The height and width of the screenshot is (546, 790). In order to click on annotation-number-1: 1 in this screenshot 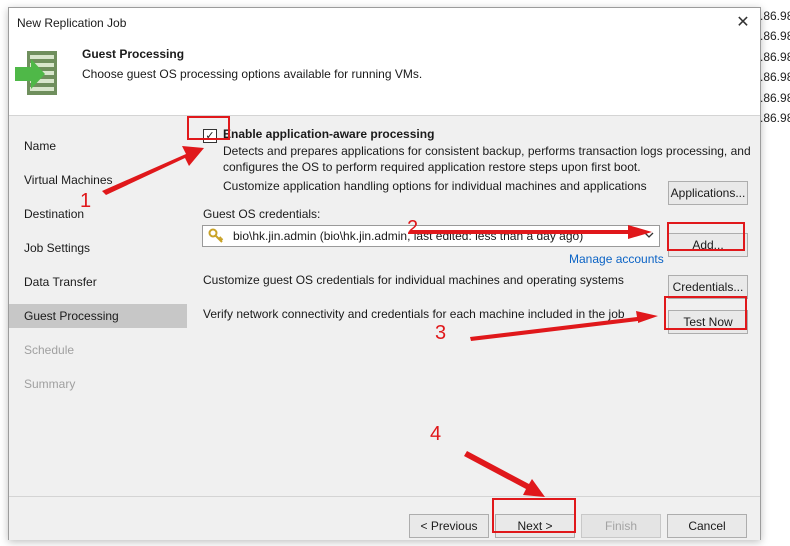, I will do `click(86, 201)`.